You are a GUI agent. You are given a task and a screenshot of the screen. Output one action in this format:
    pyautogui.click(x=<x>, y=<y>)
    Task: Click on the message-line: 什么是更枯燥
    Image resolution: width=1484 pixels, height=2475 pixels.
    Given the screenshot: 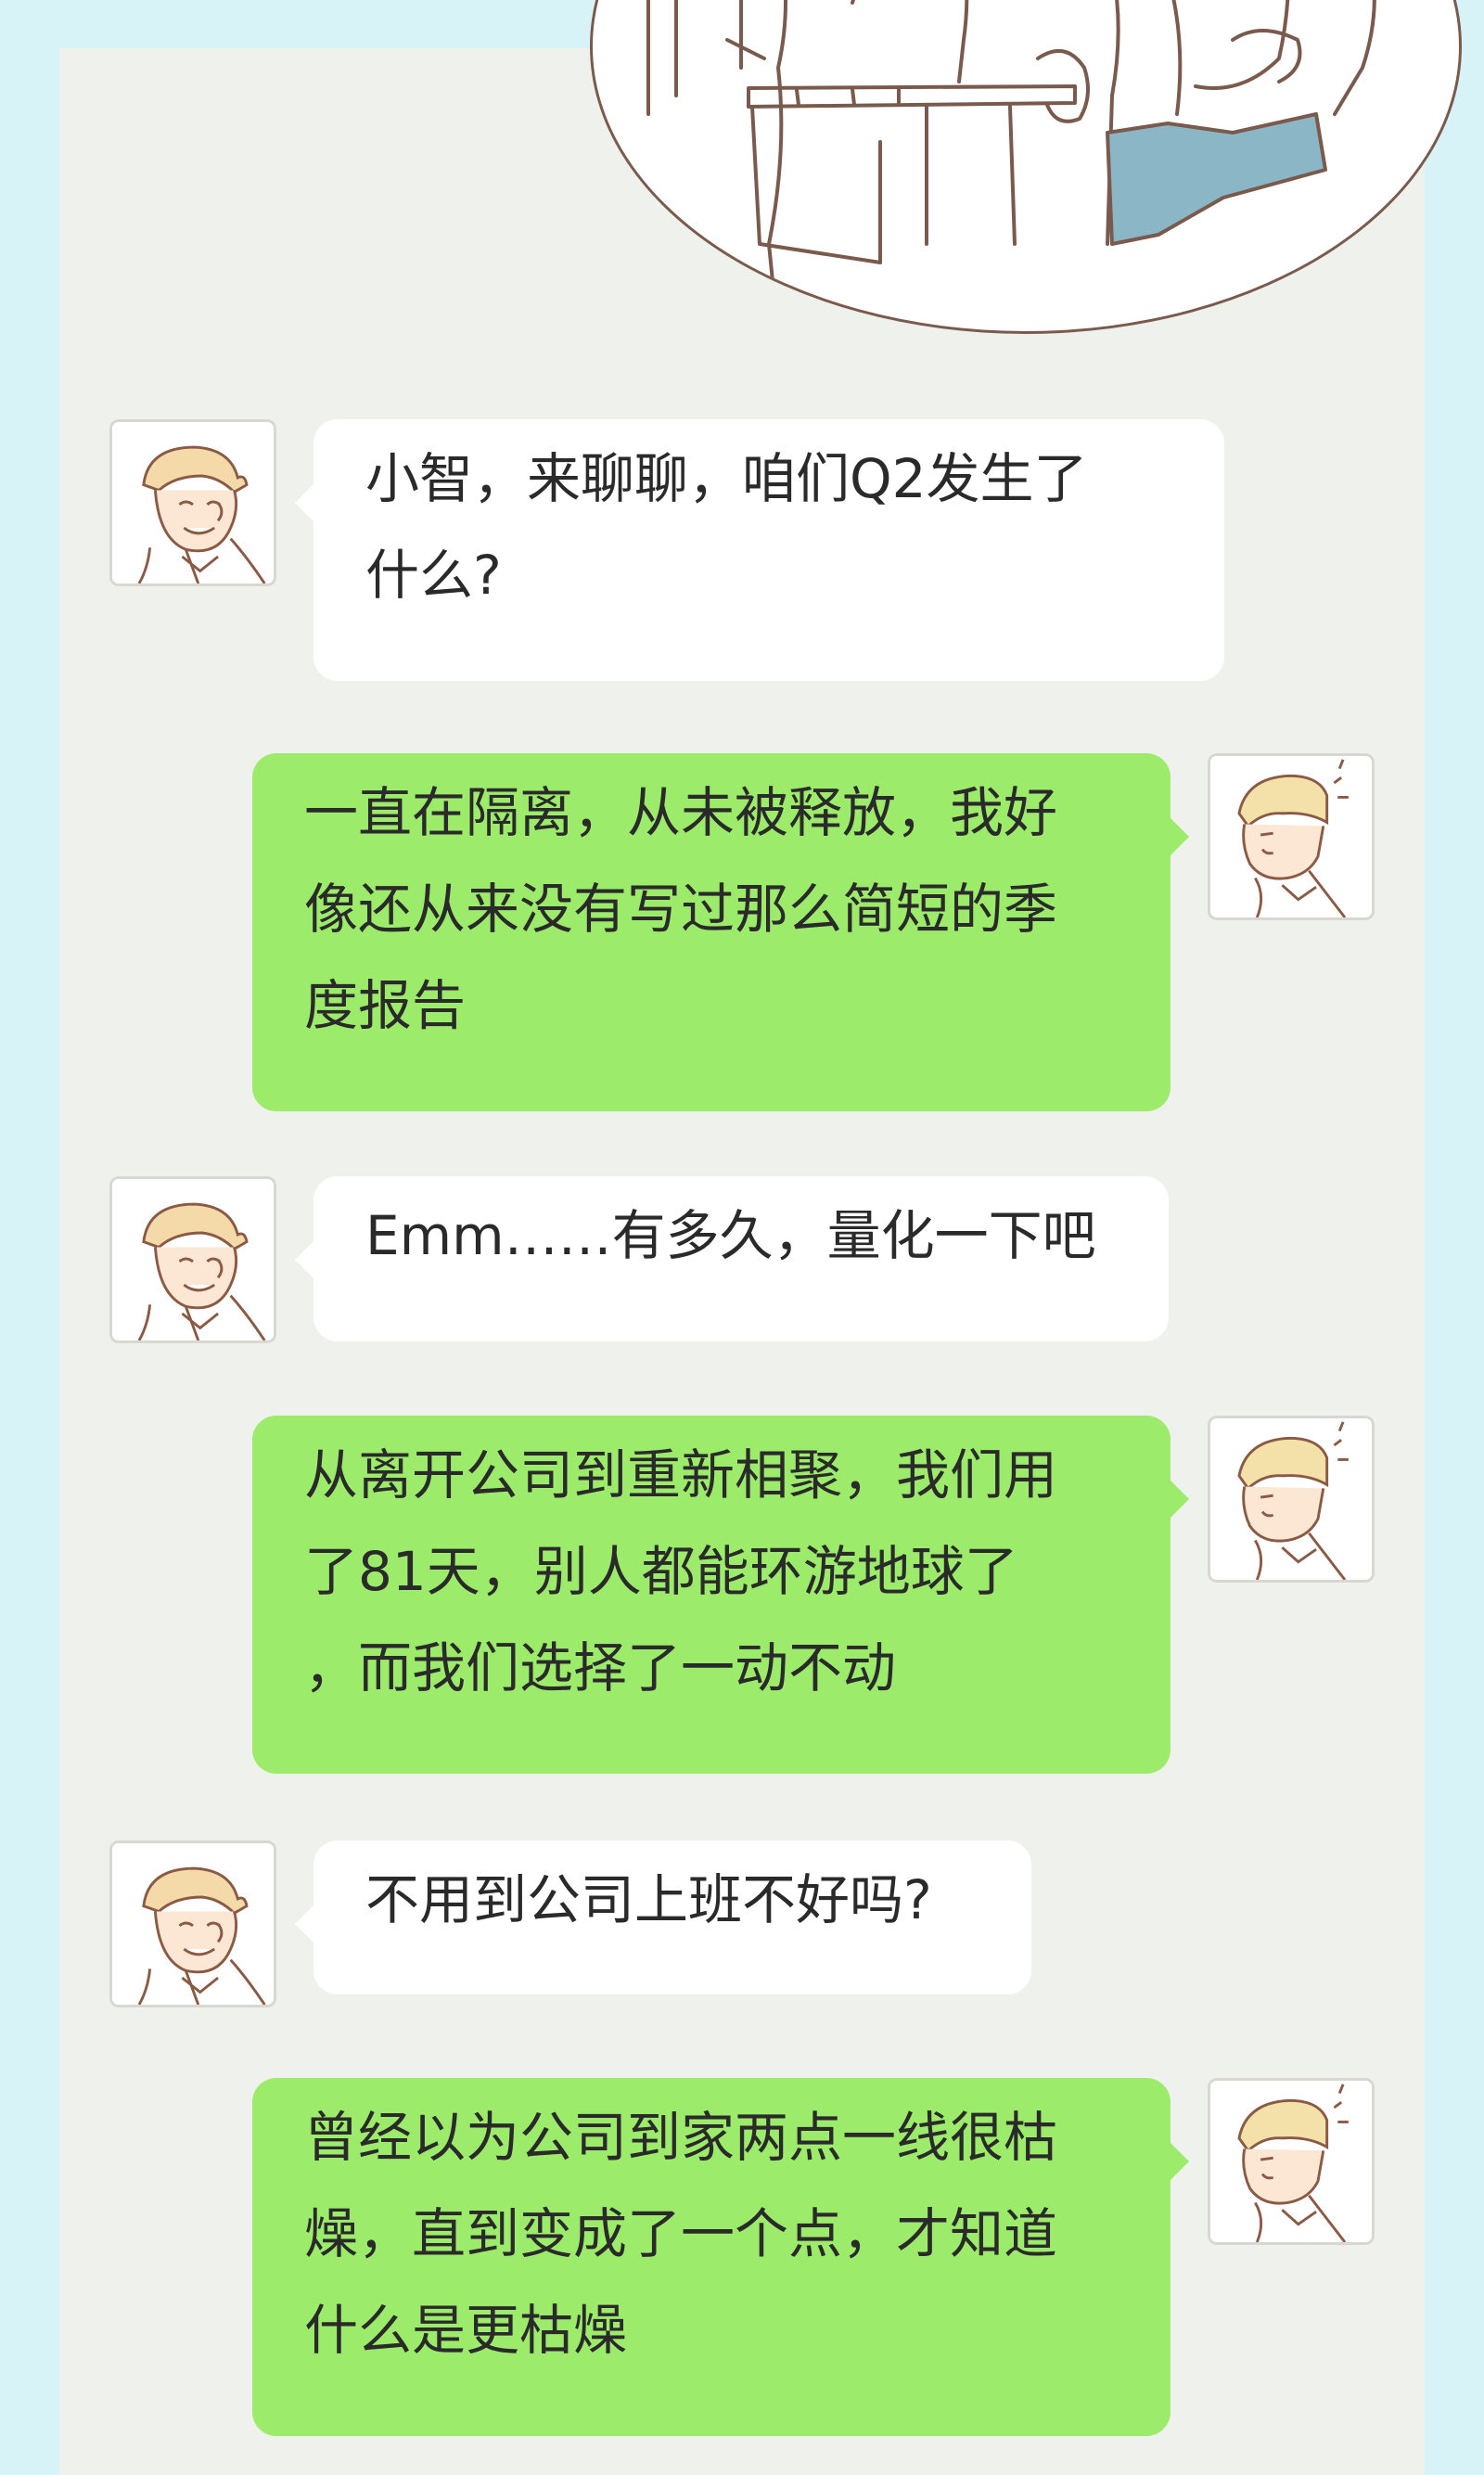 What is the action you would take?
    pyautogui.click(x=466, y=2330)
    